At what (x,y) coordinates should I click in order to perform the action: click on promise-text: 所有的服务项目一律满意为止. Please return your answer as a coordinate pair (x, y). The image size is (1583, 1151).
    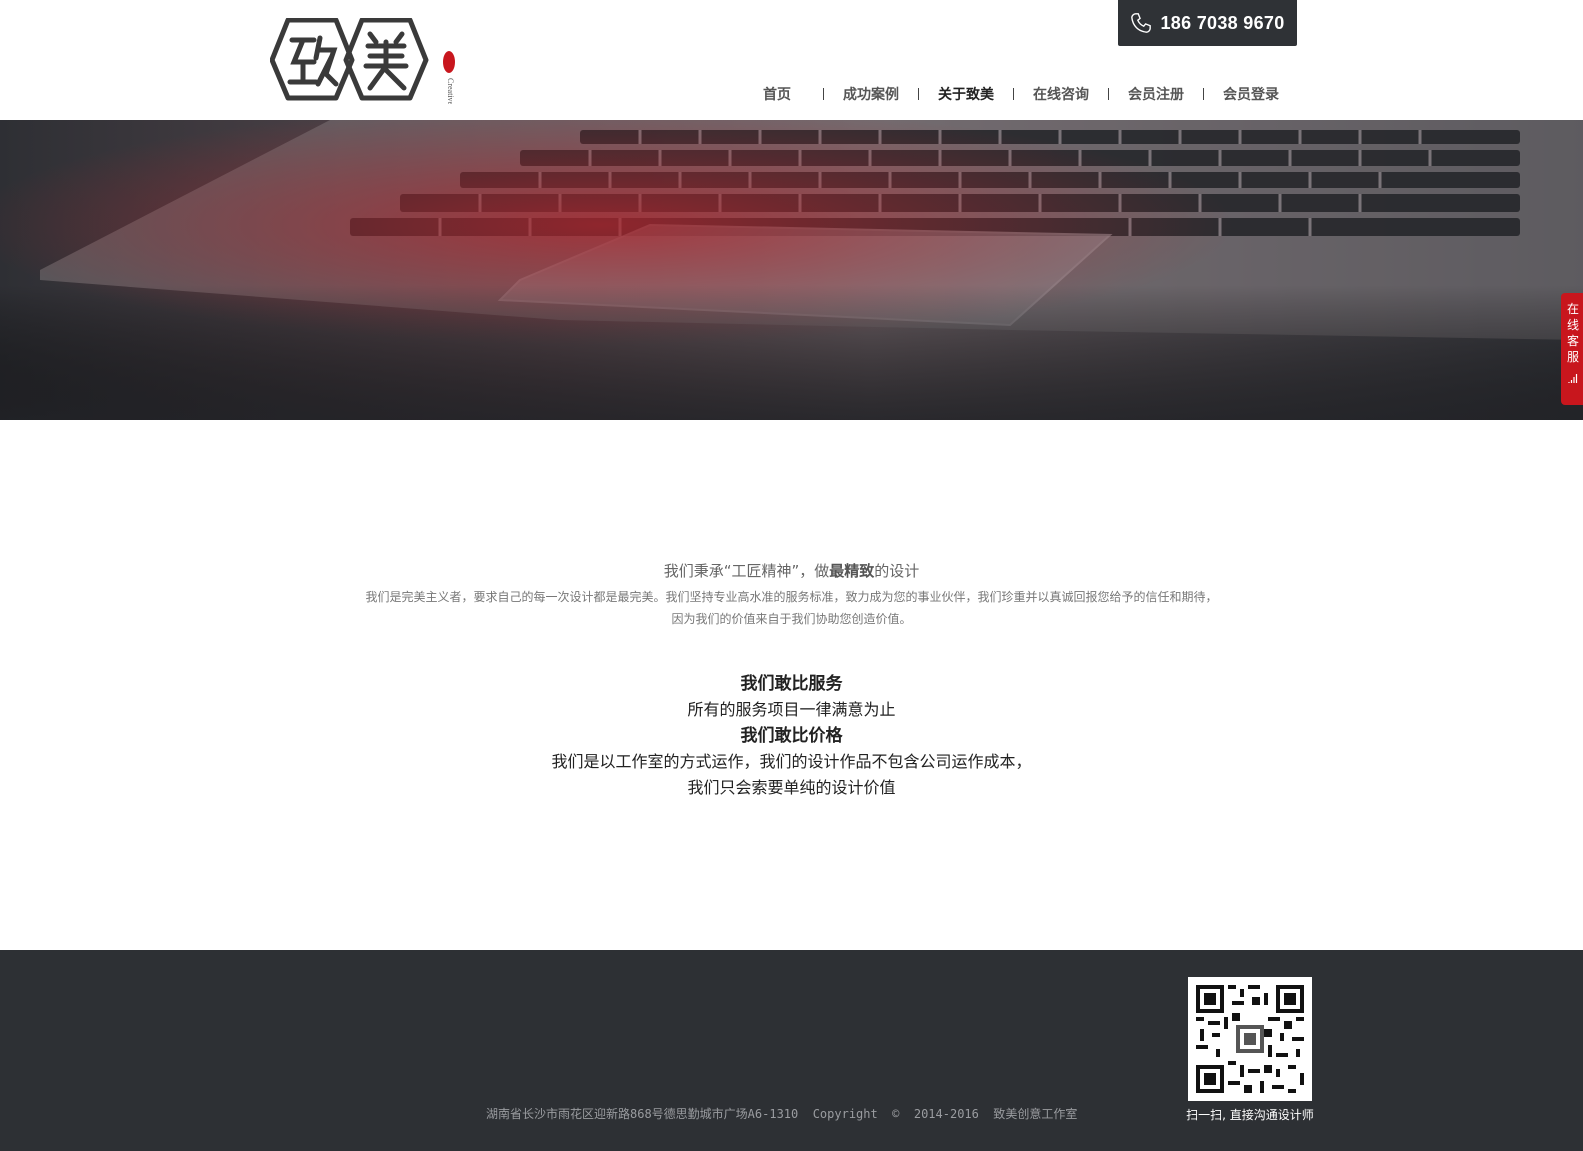
    Looking at the image, I should click on (791, 709).